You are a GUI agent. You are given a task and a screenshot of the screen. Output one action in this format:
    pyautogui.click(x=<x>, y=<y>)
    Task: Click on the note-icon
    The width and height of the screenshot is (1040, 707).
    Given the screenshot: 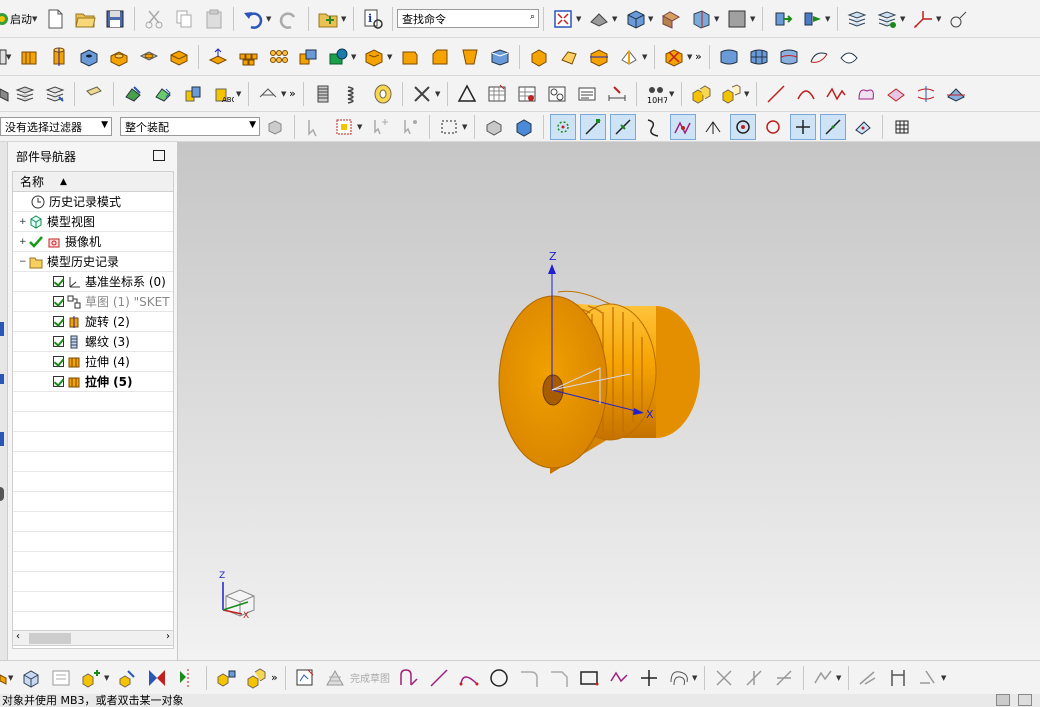 What is the action you would take?
    pyautogui.click(x=587, y=94)
    